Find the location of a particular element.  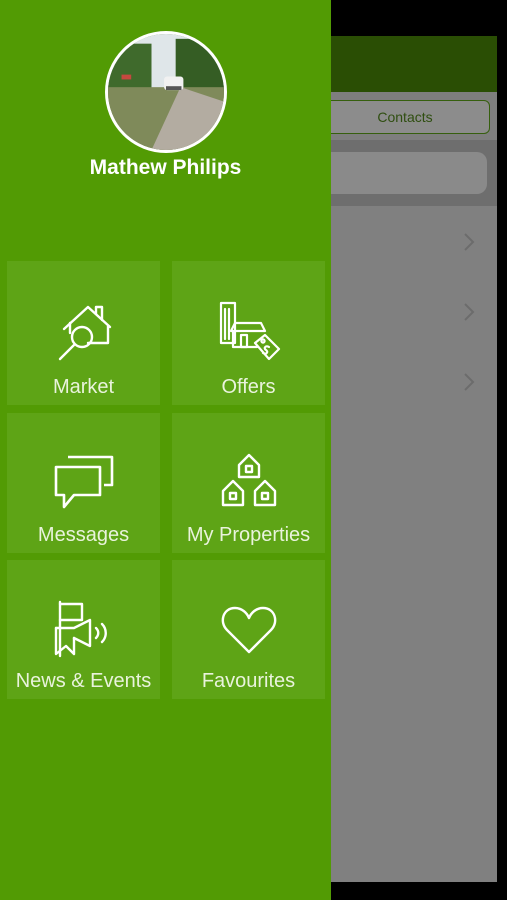

menu-label: My Properties is located at coordinates (248, 535).